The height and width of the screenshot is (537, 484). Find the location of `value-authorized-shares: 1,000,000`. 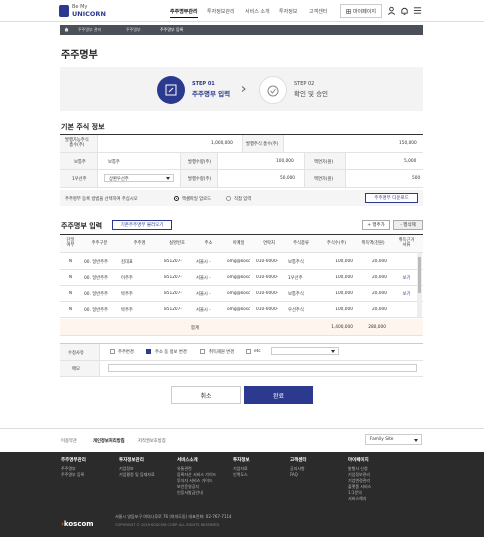

value-authorized-shares: 1,000,000 is located at coordinates (222, 143).